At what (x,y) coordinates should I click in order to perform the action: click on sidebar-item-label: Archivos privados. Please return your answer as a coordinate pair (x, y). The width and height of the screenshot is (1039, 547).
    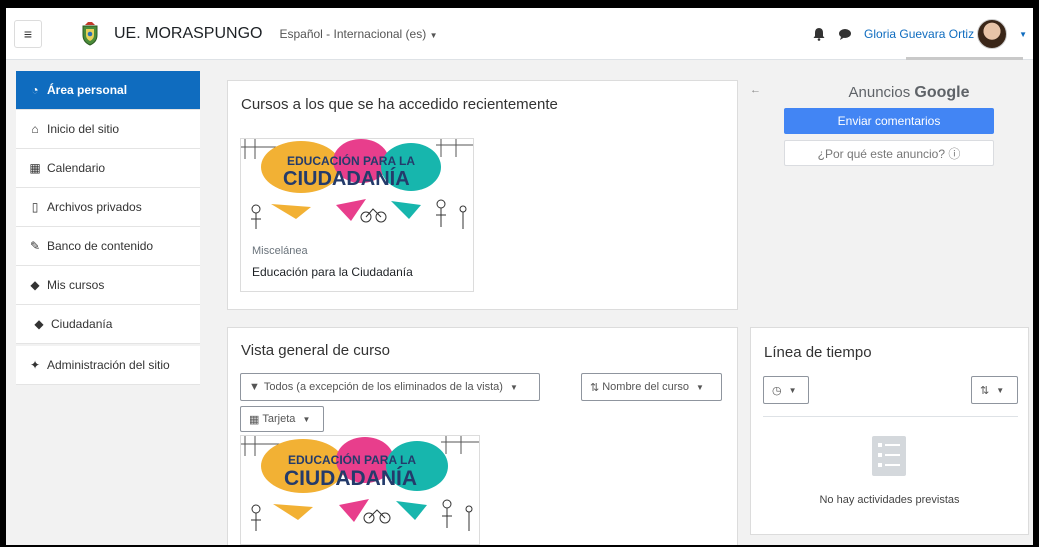
    Looking at the image, I should click on (94, 207).